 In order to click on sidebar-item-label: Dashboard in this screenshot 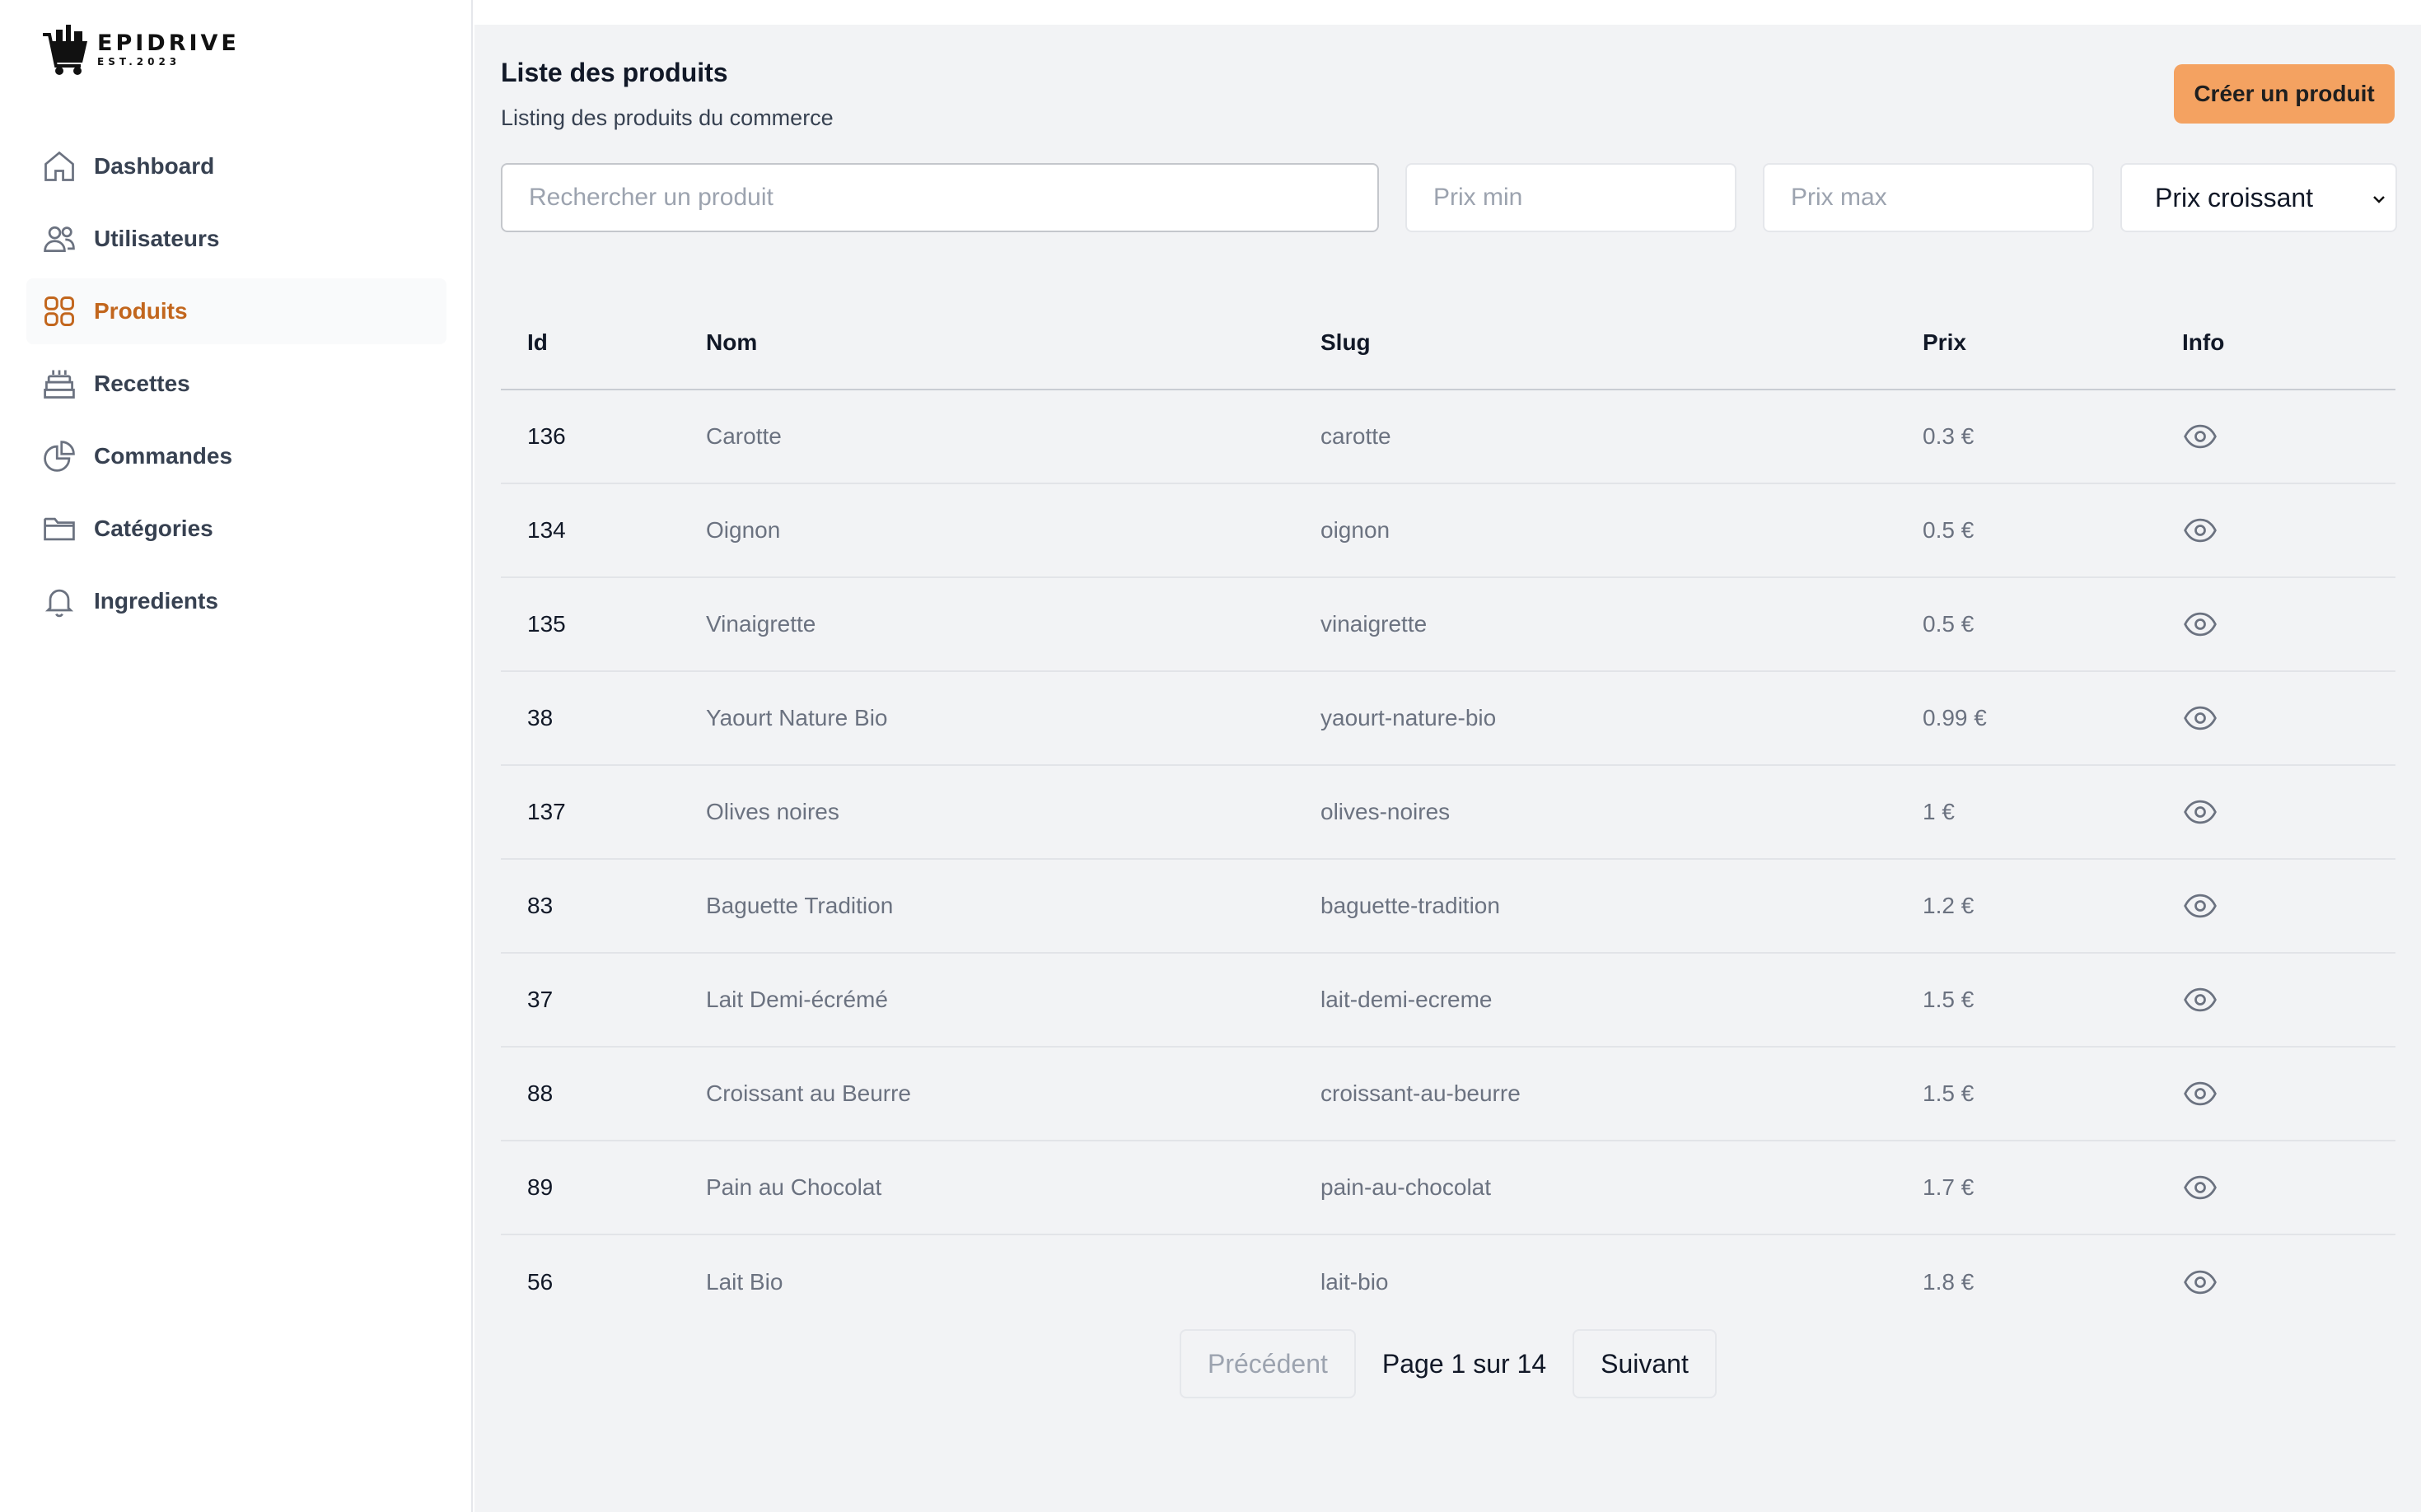, I will do `click(154, 166)`.